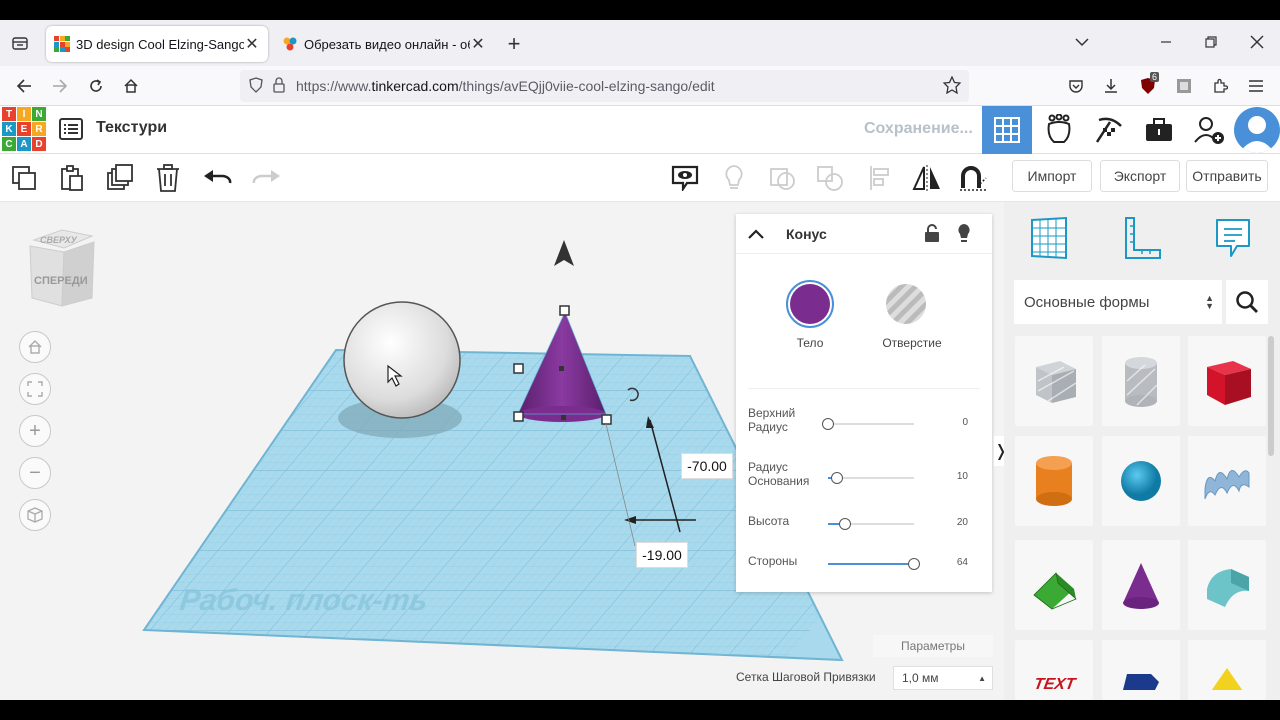  I want to click on slider-value: 64, so click(962, 562).